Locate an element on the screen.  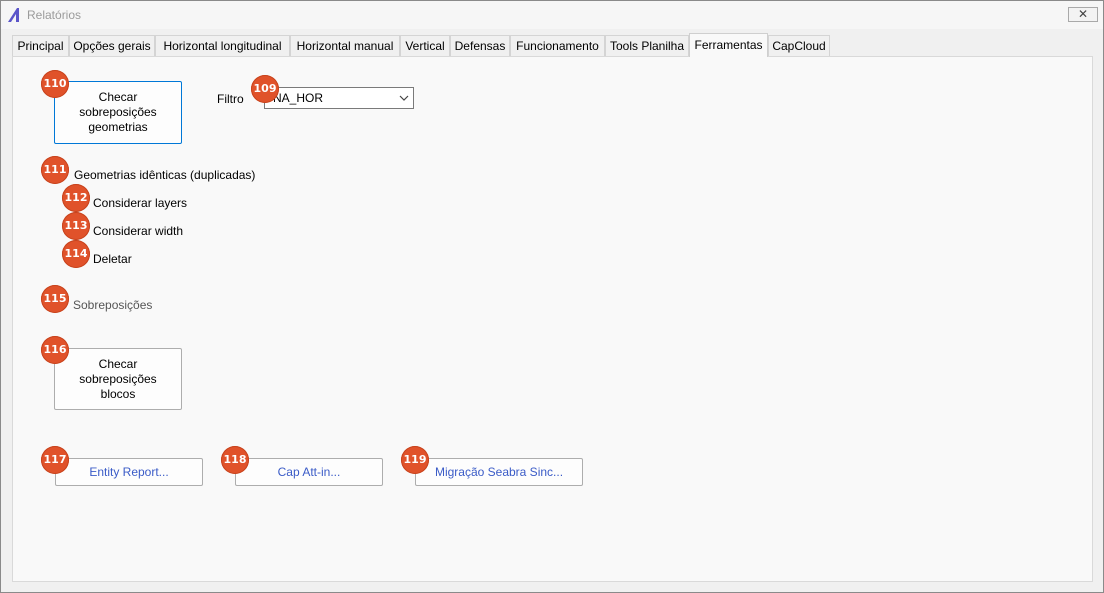
check-geometry-overlaps-label: Checar sobreposições geometrias is located at coordinates (118, 112).